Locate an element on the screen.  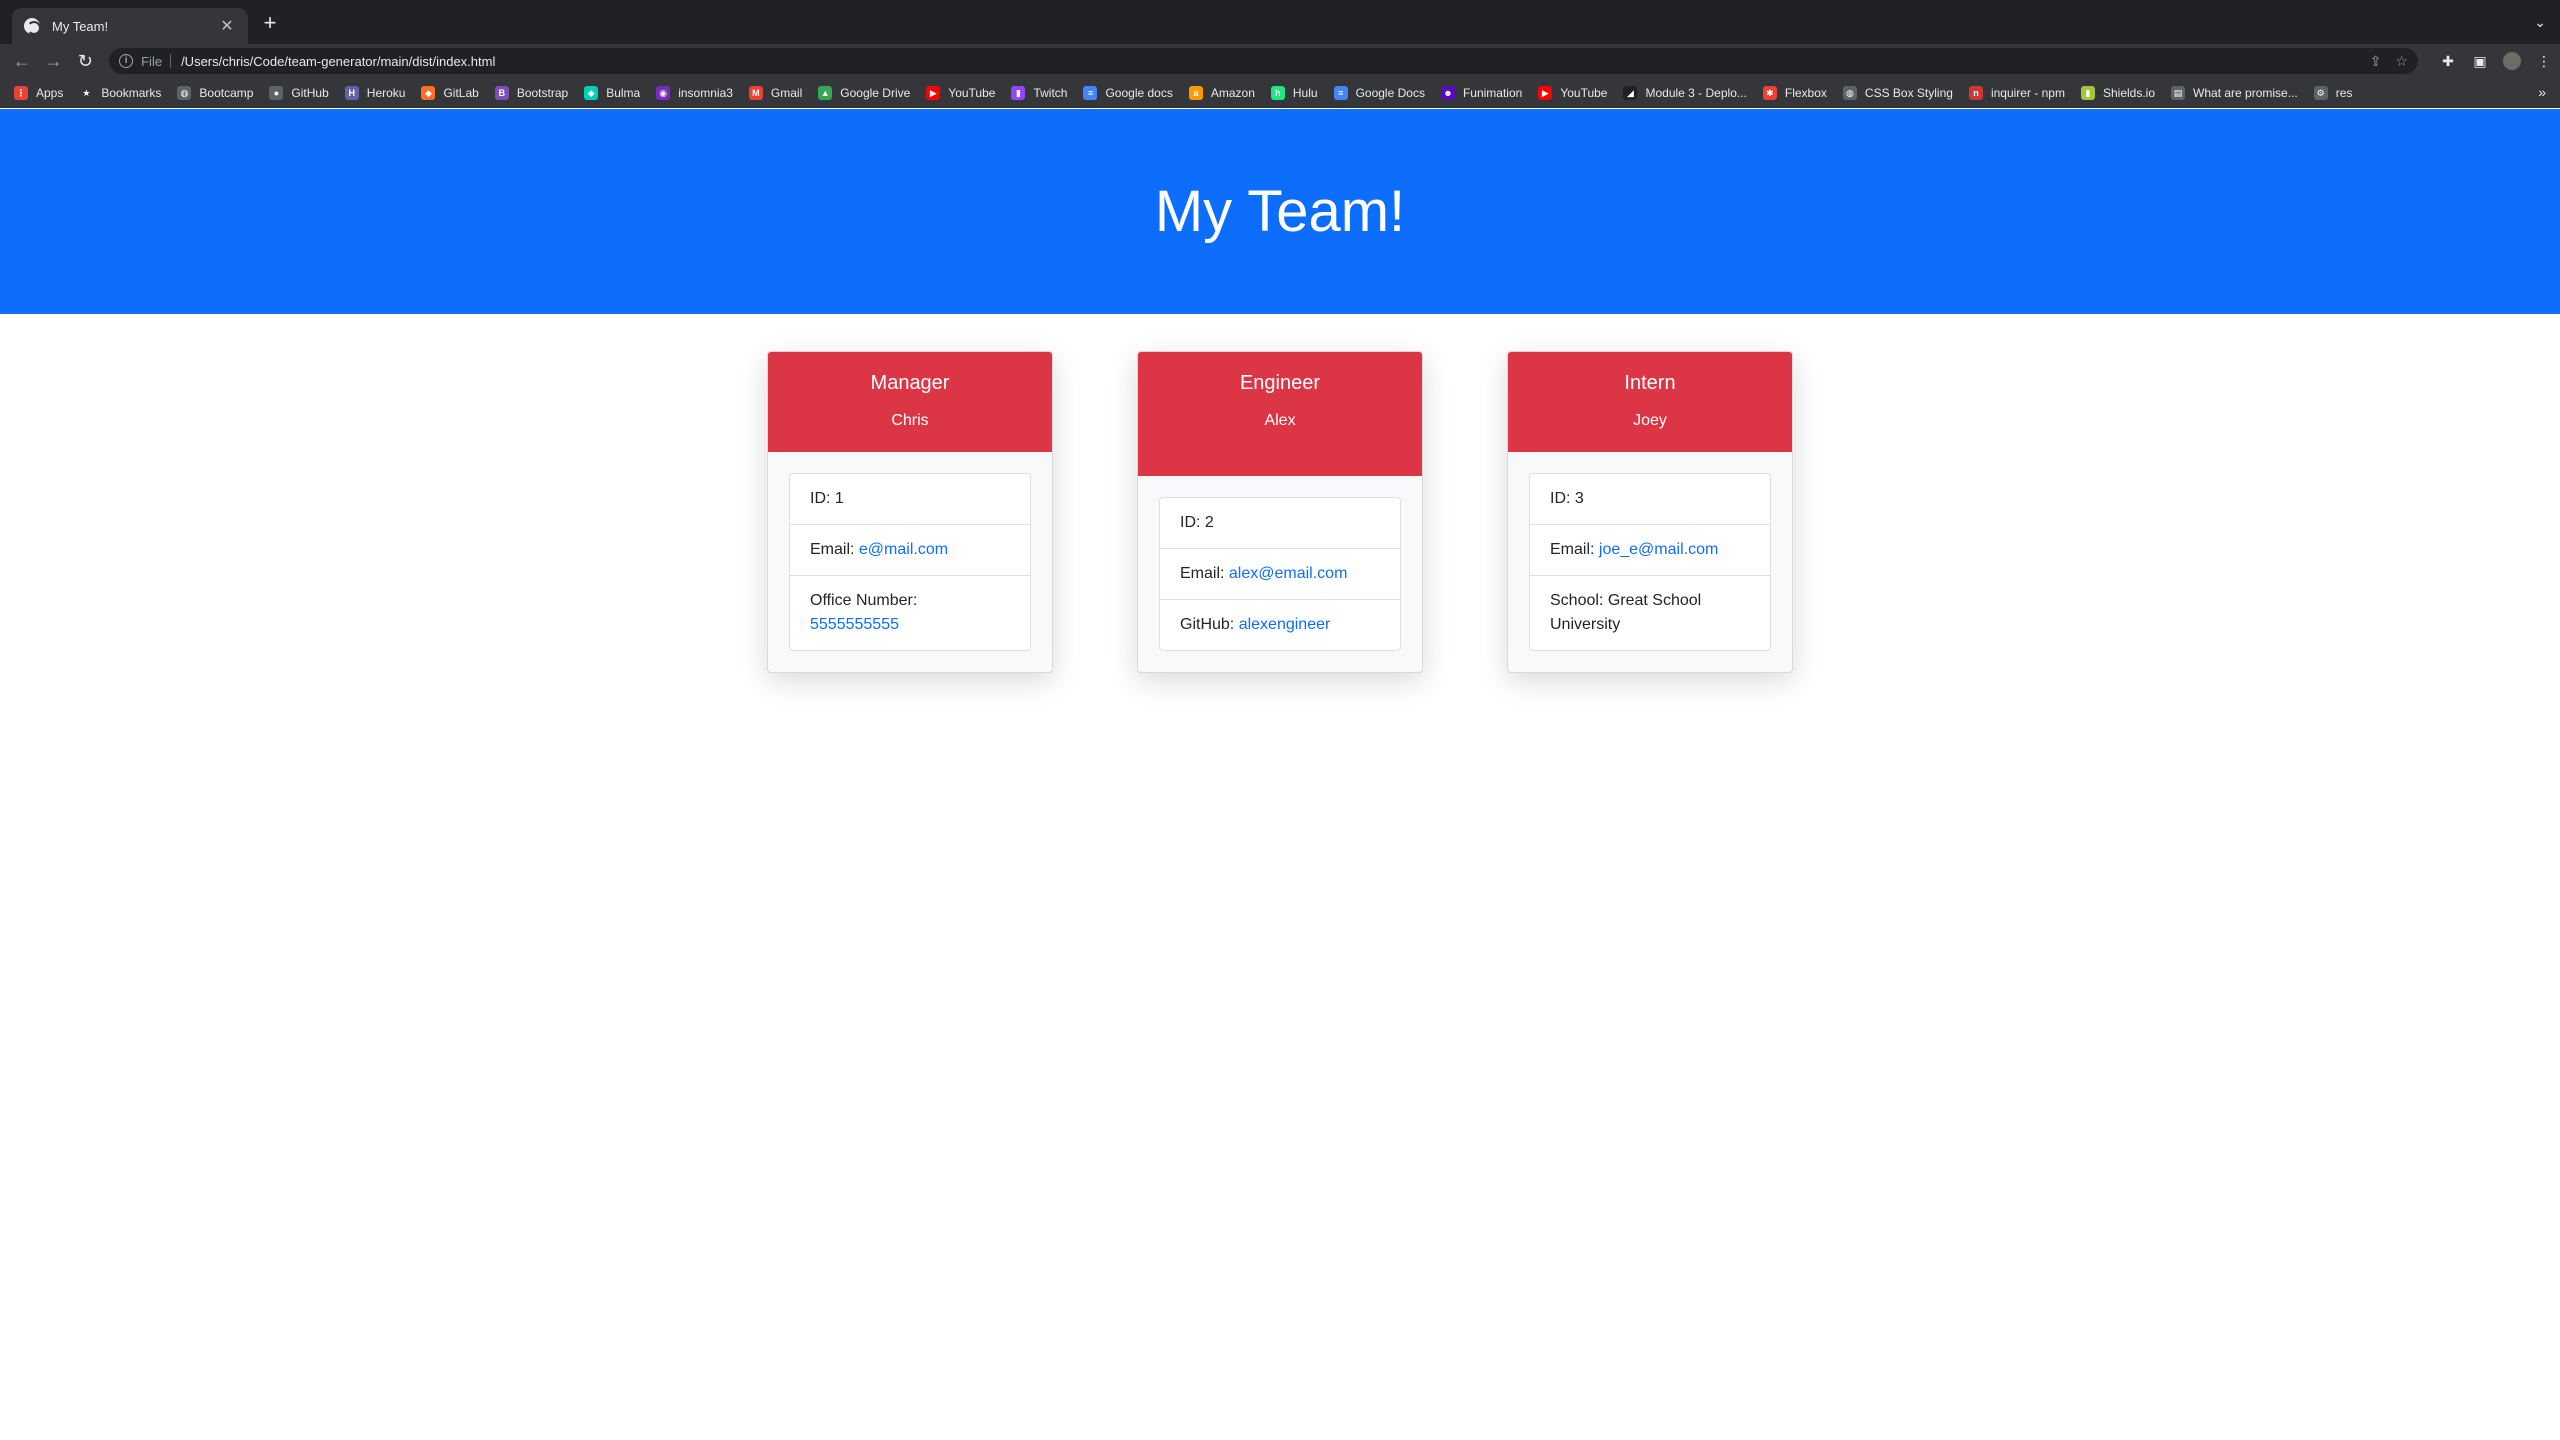
row-value: 3 is located at coordinates (1579, 498).